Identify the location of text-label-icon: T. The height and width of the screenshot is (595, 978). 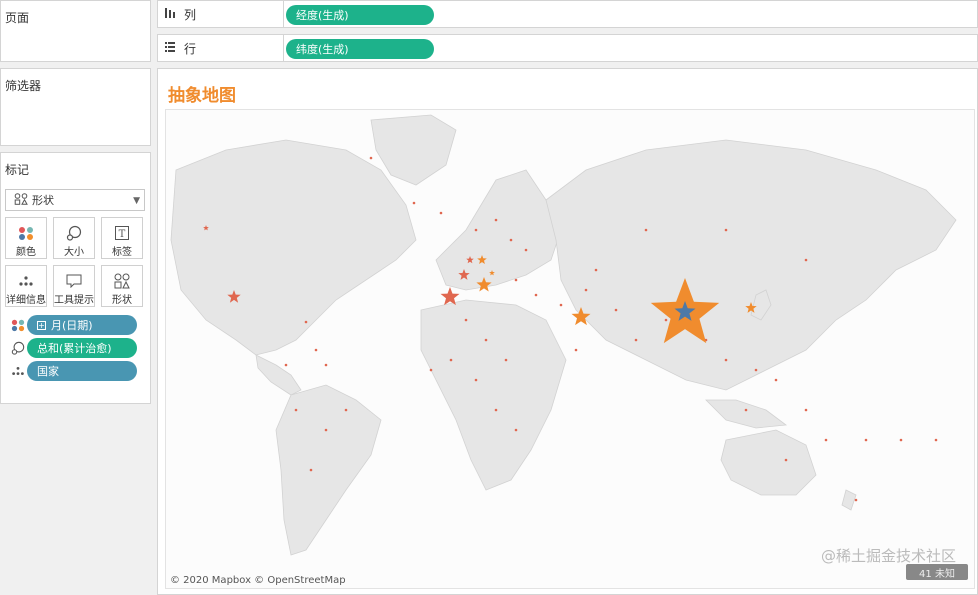
(122, 232).